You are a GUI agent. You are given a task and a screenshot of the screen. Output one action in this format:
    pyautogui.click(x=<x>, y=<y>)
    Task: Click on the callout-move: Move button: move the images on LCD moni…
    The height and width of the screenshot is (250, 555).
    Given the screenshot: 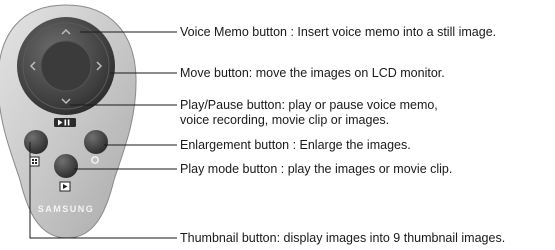 What is the action you would take?
    pyautogui.click(x=312, y=73)
    